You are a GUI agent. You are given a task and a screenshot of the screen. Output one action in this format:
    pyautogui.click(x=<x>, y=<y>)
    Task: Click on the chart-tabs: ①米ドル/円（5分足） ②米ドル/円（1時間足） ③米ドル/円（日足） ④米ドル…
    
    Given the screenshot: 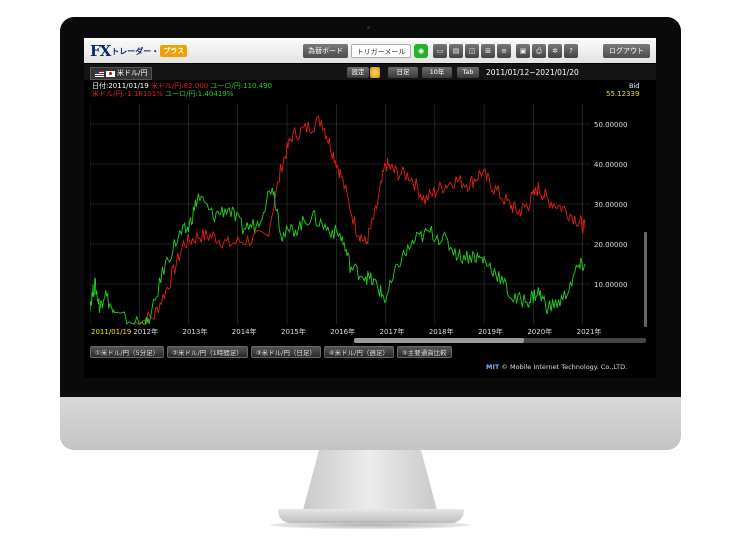 What is the action you would take?
    pyautogui.click(x=271, y=352)
    